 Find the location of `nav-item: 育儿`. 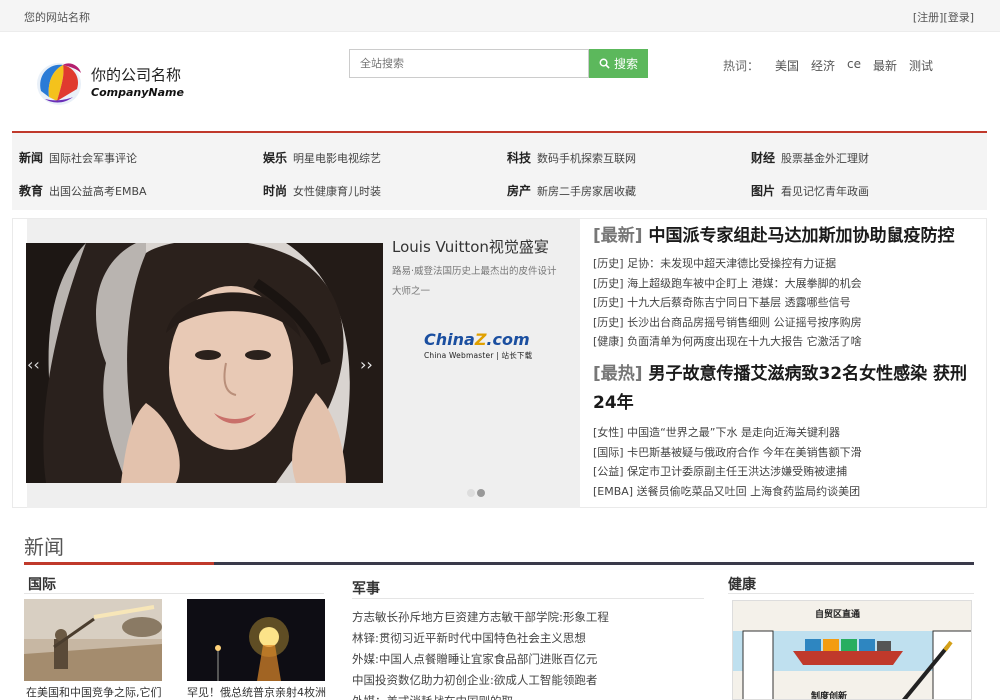

nav-item: 育儿 is located at coordinates (348, 191).